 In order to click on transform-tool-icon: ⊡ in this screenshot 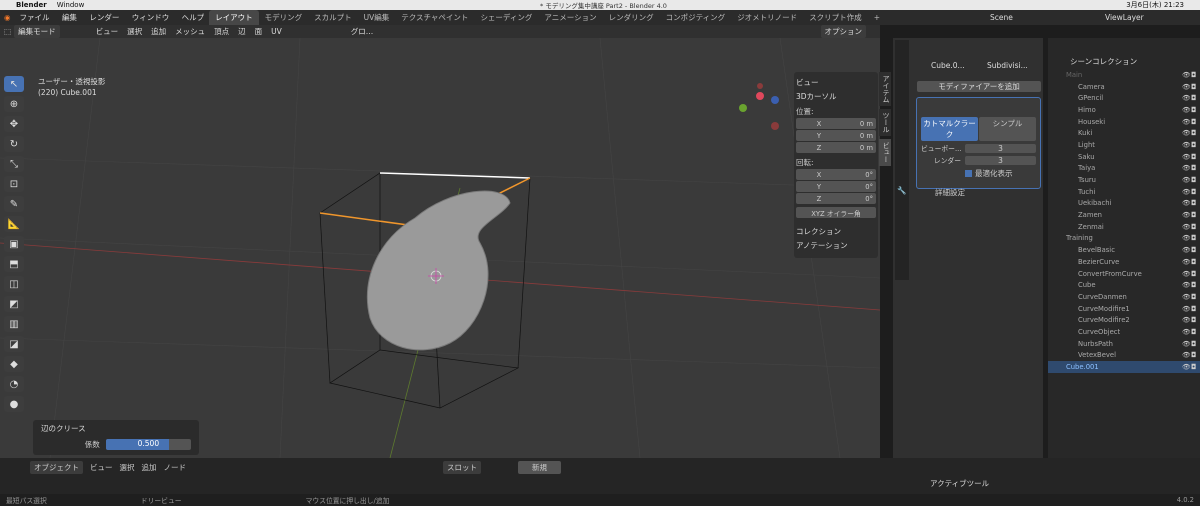, I will do `click(14, 184)`.